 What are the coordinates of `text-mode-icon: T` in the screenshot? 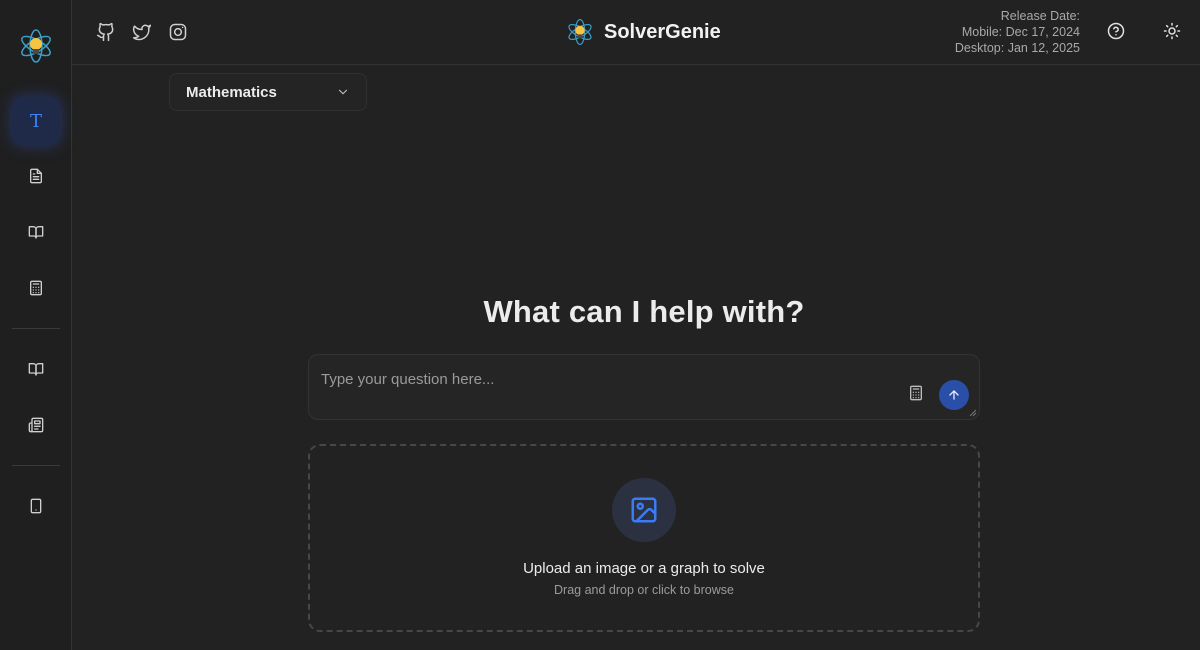 It's located at (35, 121).